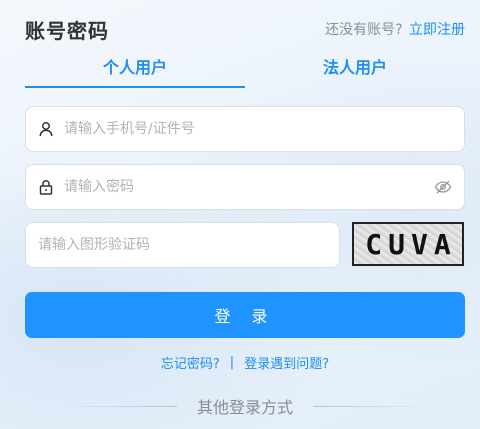 The height and width of the screenshot is (429, 480). I want to click on forgot-password-link: 忘记密码?, so click(190, 362).